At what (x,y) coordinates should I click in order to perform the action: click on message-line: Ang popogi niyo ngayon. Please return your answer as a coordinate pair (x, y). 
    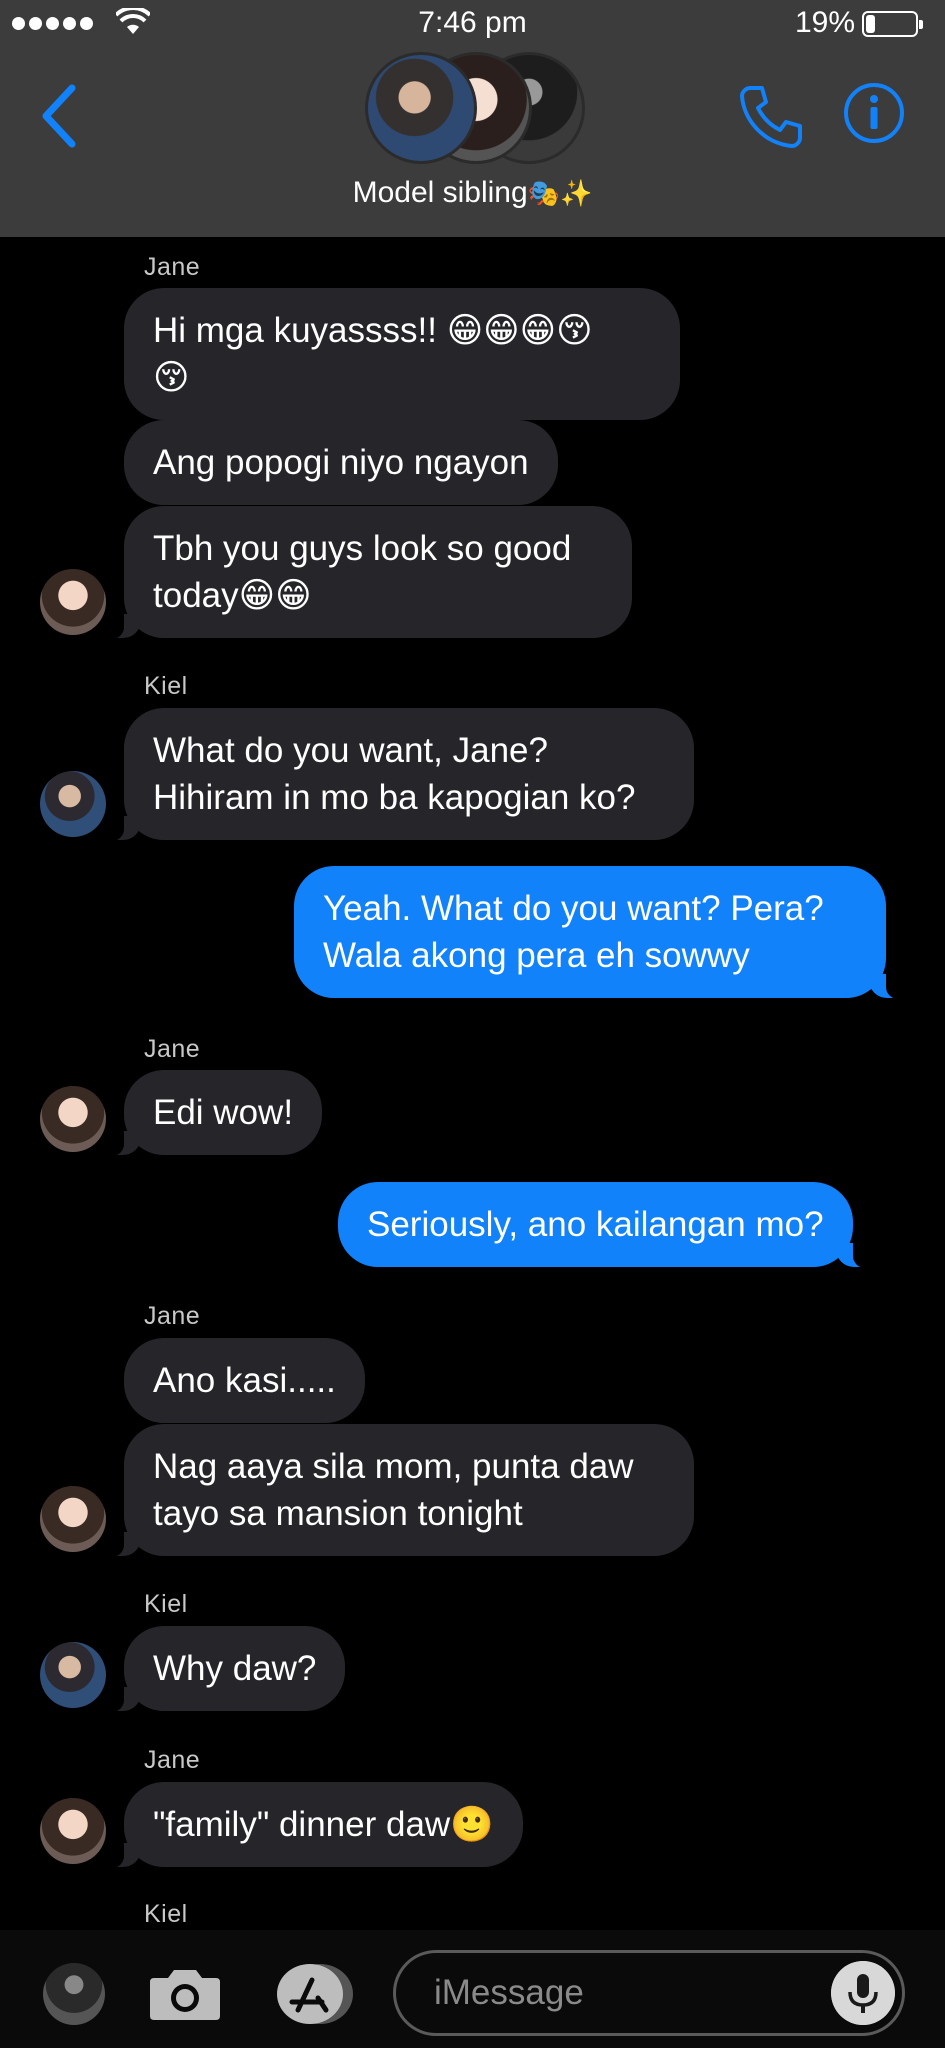
    Looking at the image, I should click on (341, 462).